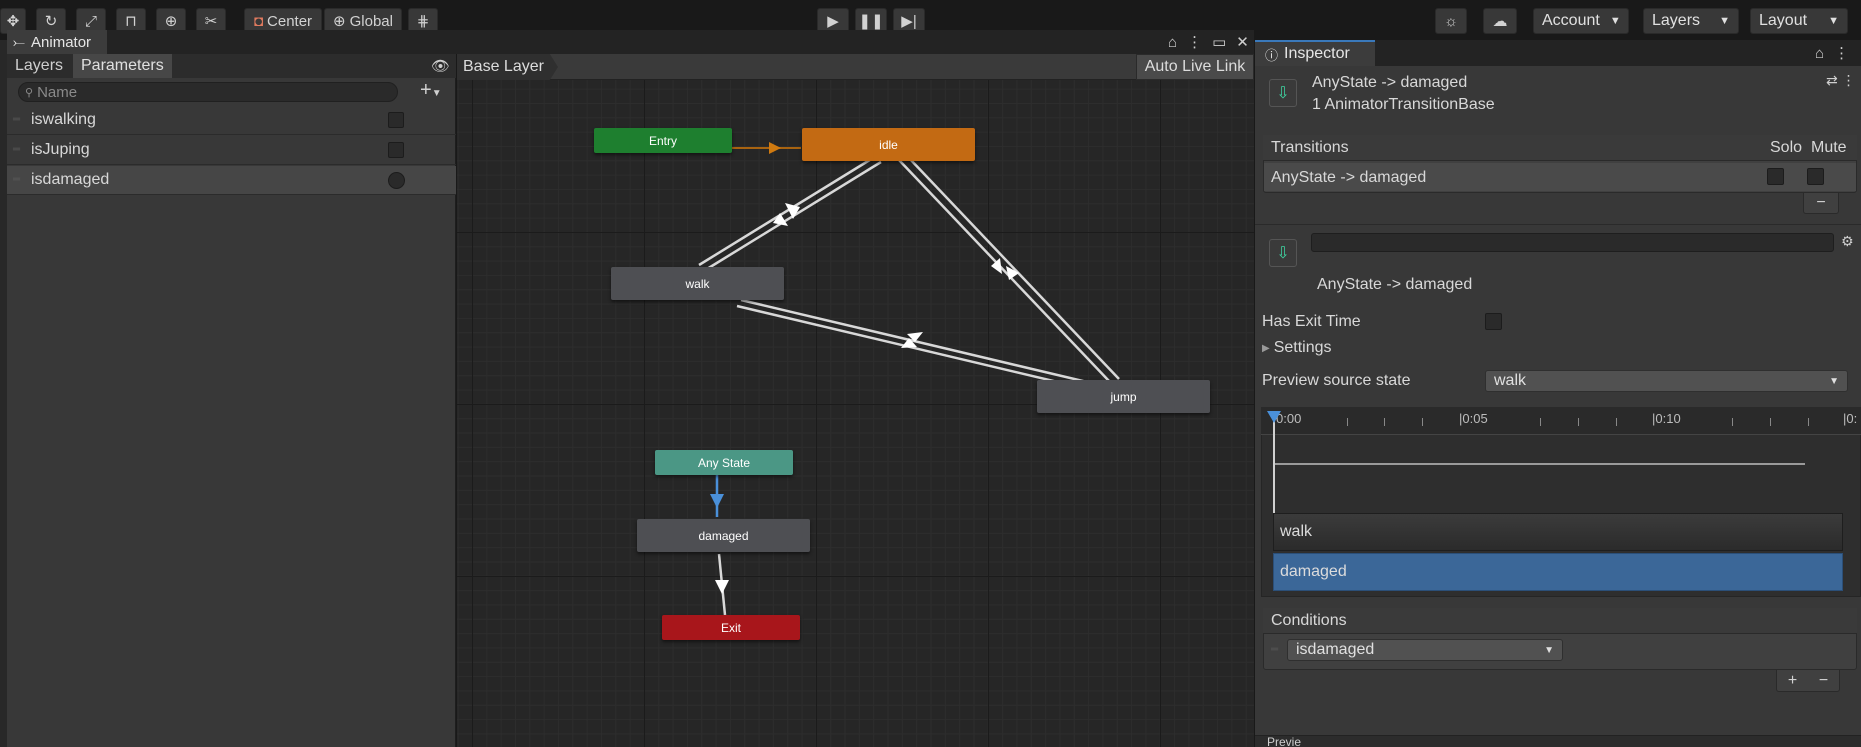 The image size is (1861, 747). I want to click on globe-icon: ⊕, so click(339, 21).